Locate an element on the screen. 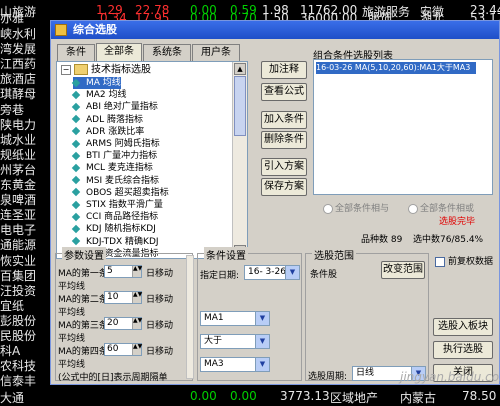 The height and width of the screenshot is (406, 500). change-range-button: 改变范围 is located at coordinates (403, 270).